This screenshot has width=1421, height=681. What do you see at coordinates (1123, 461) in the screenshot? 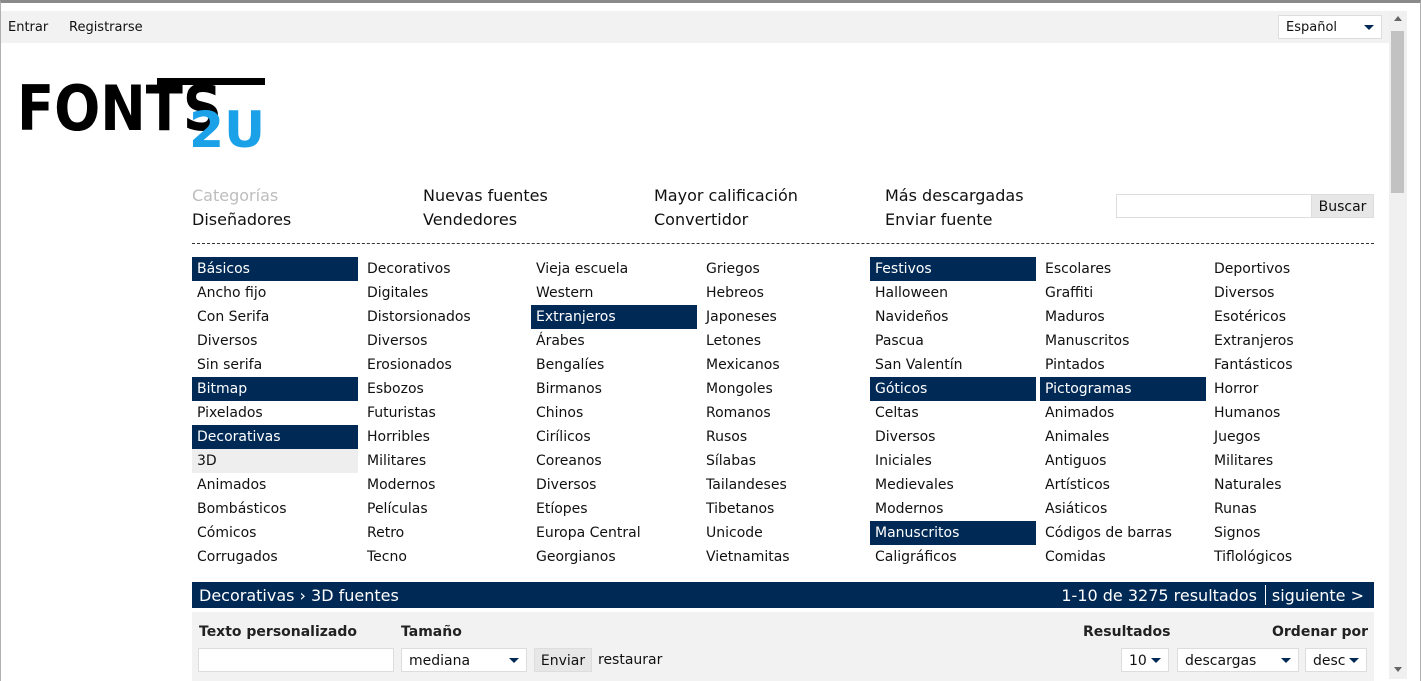
I see `category-link: Antiguos` at bounding box center [1123, 461].